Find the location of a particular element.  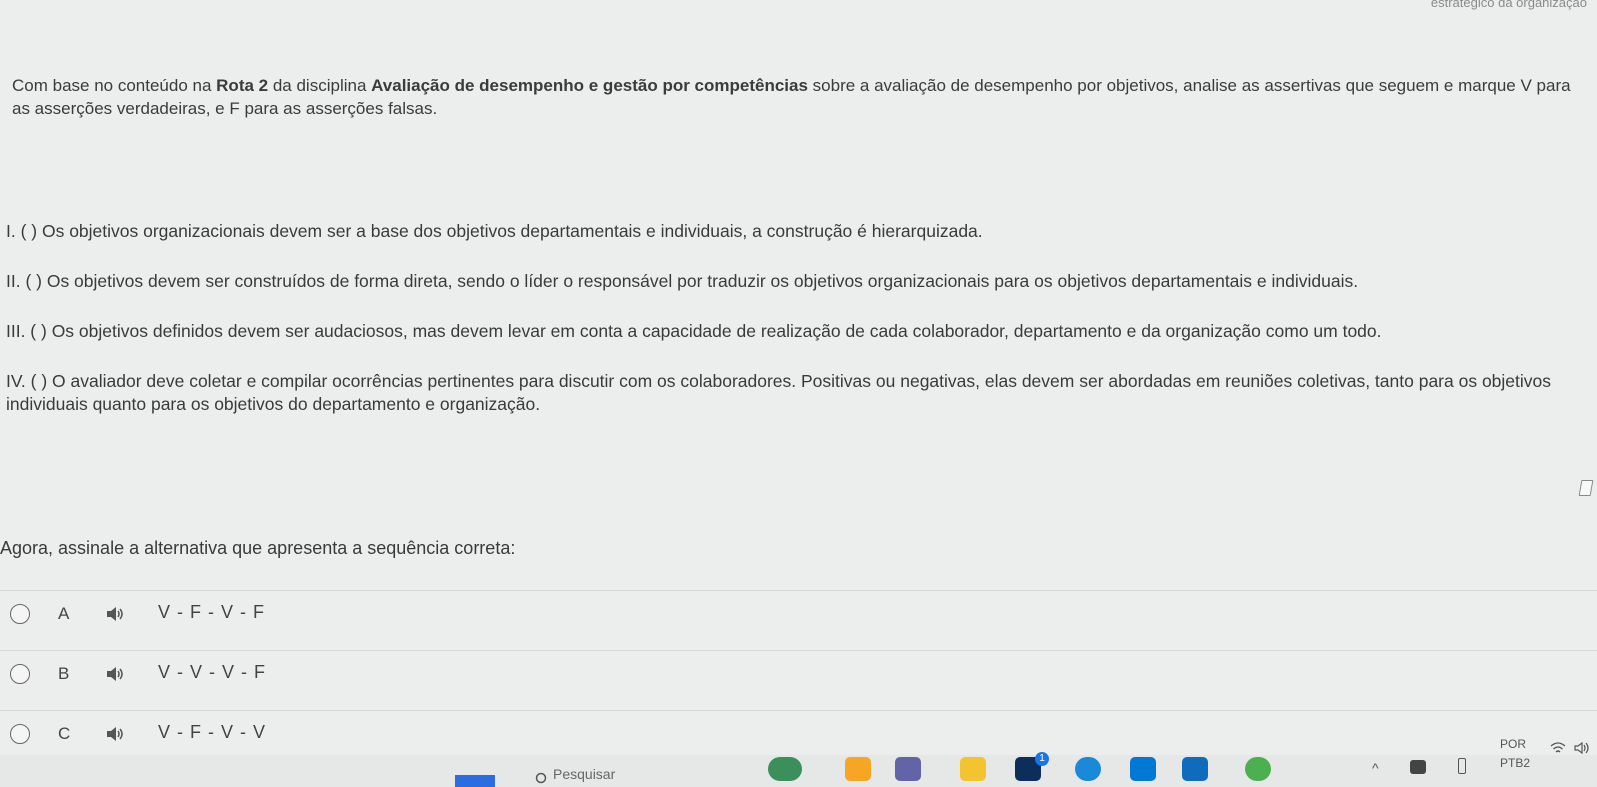

option-b-radio is located at coordinates (20, 674).